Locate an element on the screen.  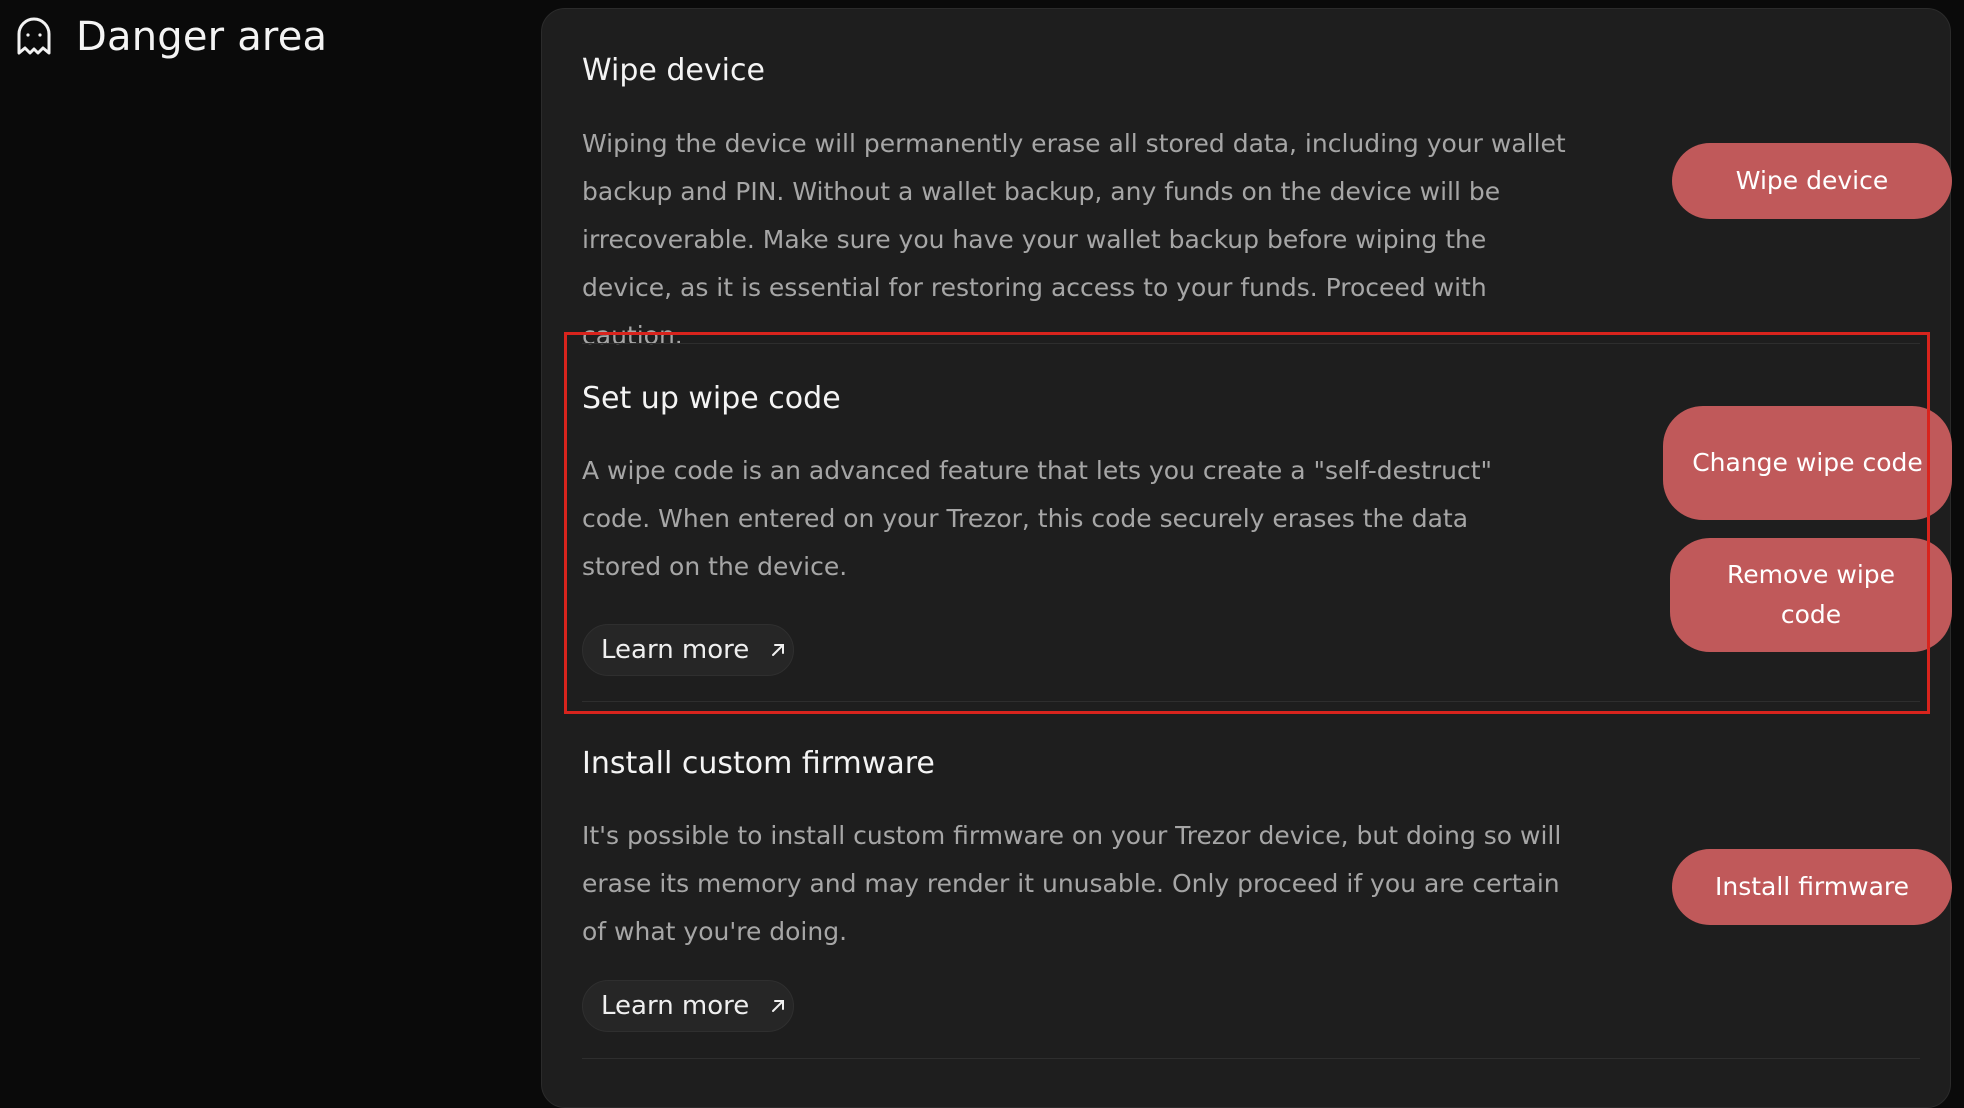
change-wipe-code-button: Change wipe code is located at coordinates (1807, 463).